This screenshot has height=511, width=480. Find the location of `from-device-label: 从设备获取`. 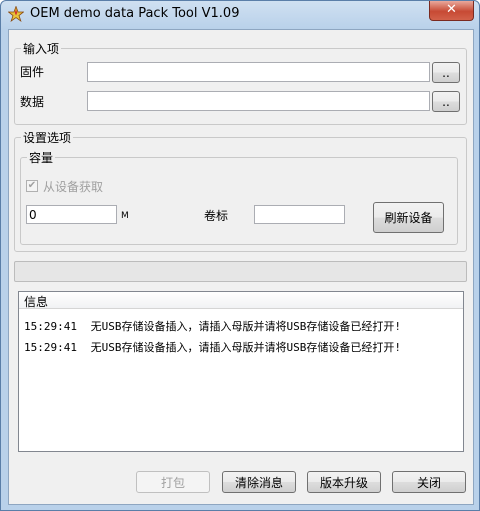

from-device-label: 从设备获取 is located at coordinates (73, 187).